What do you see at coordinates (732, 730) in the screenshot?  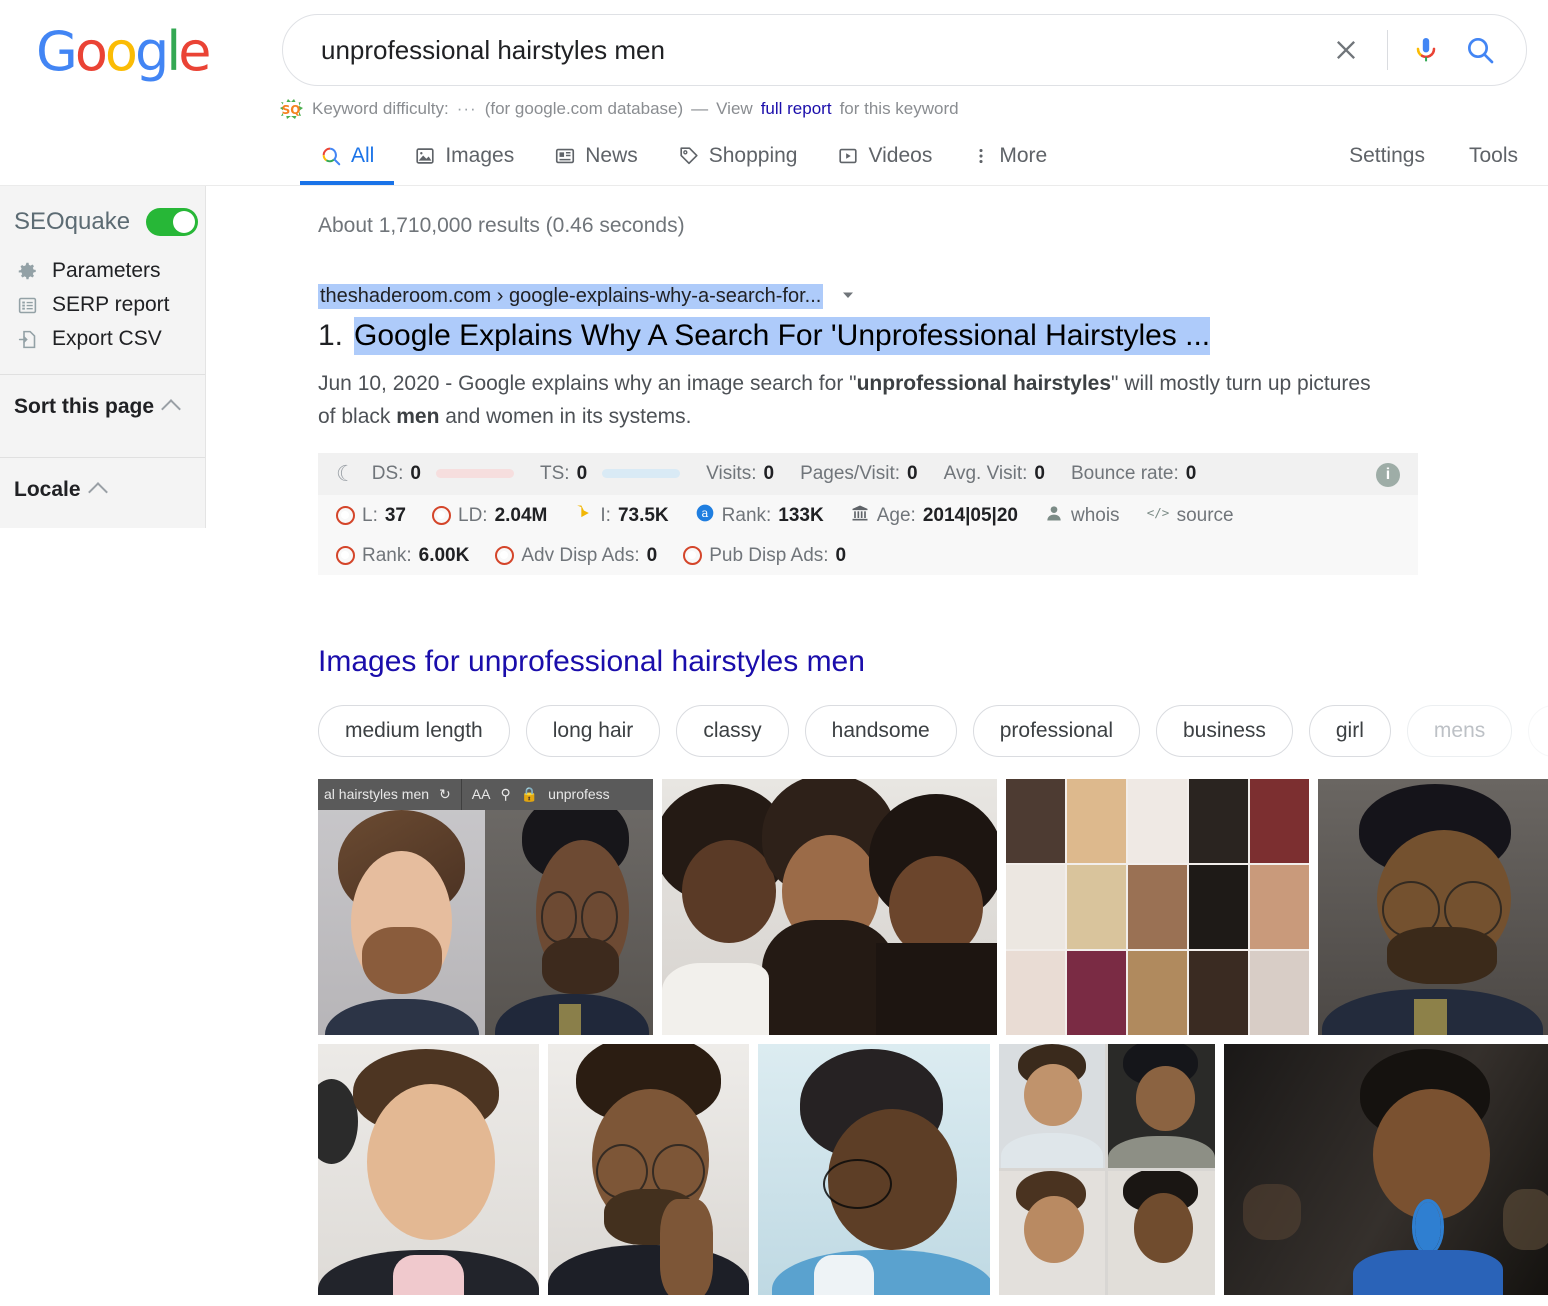 I see `chip-classy: classy` at bounding box center [732, 730].